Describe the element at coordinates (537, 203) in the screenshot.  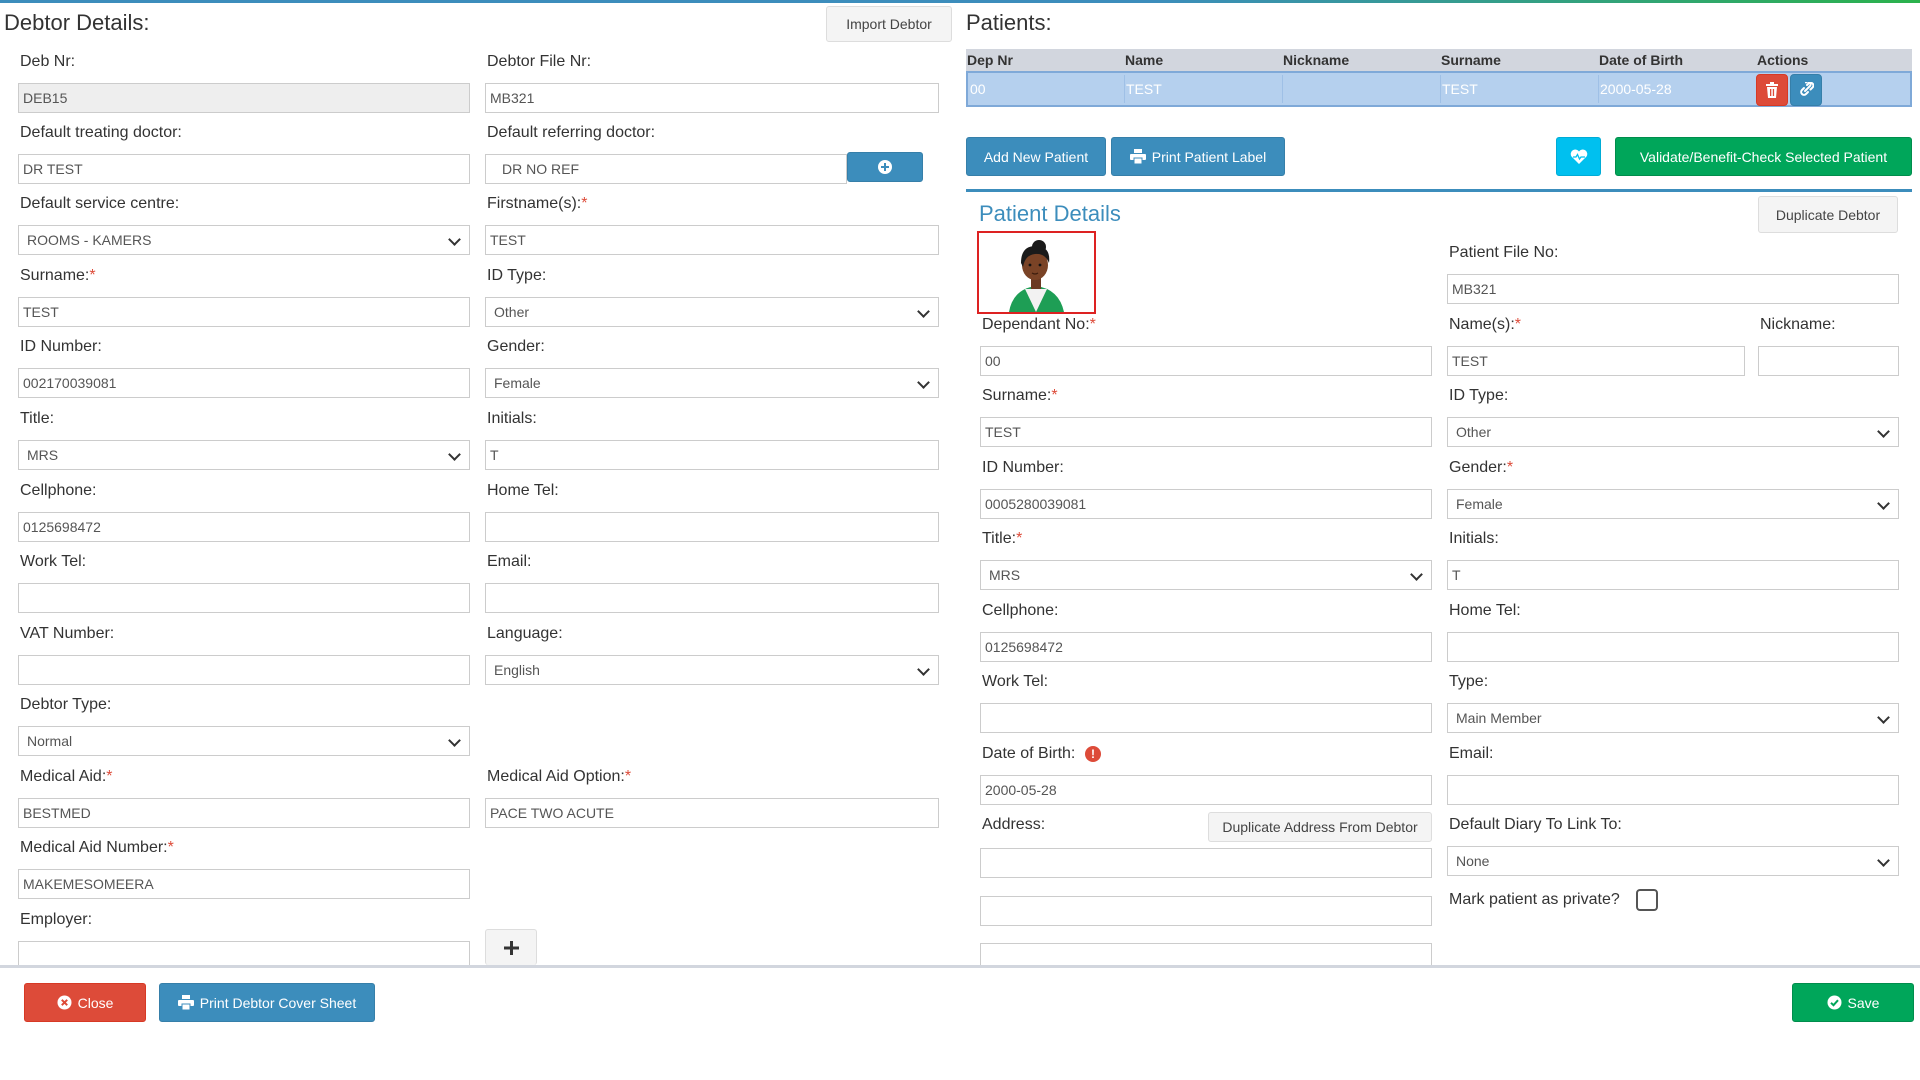
I see `firstname-label: Firstname(s):*` at that location.